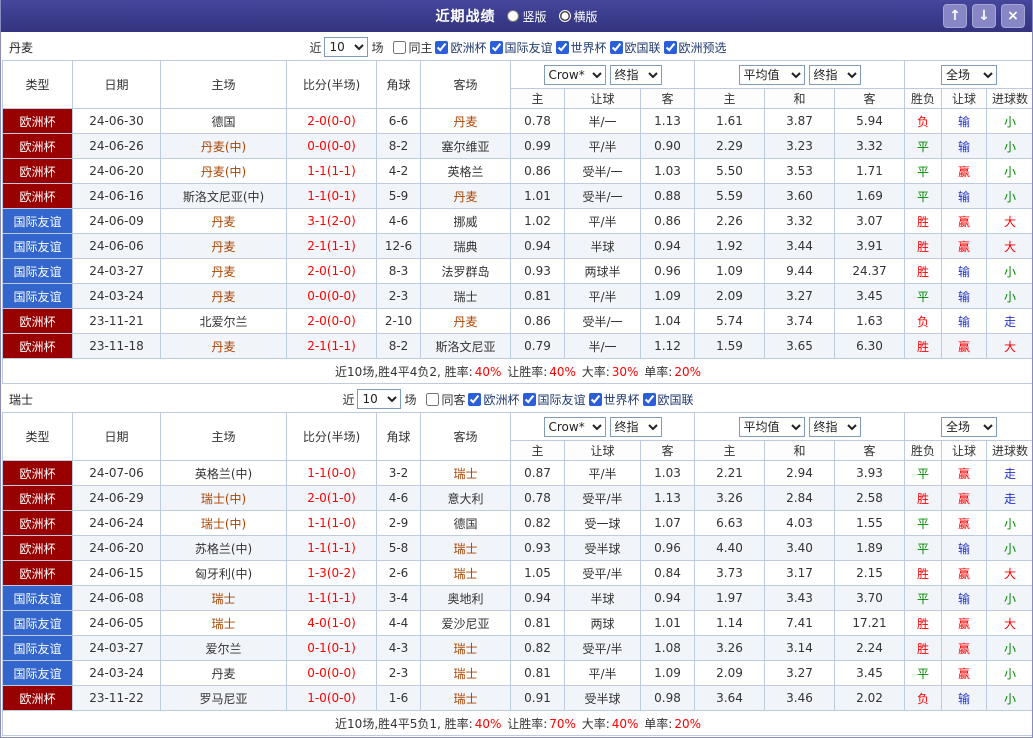  What do you see at coordinates (667, 523) in the screenshot?
I see `handicap-away-odds: 1.07` at bounding box center [667, 523].